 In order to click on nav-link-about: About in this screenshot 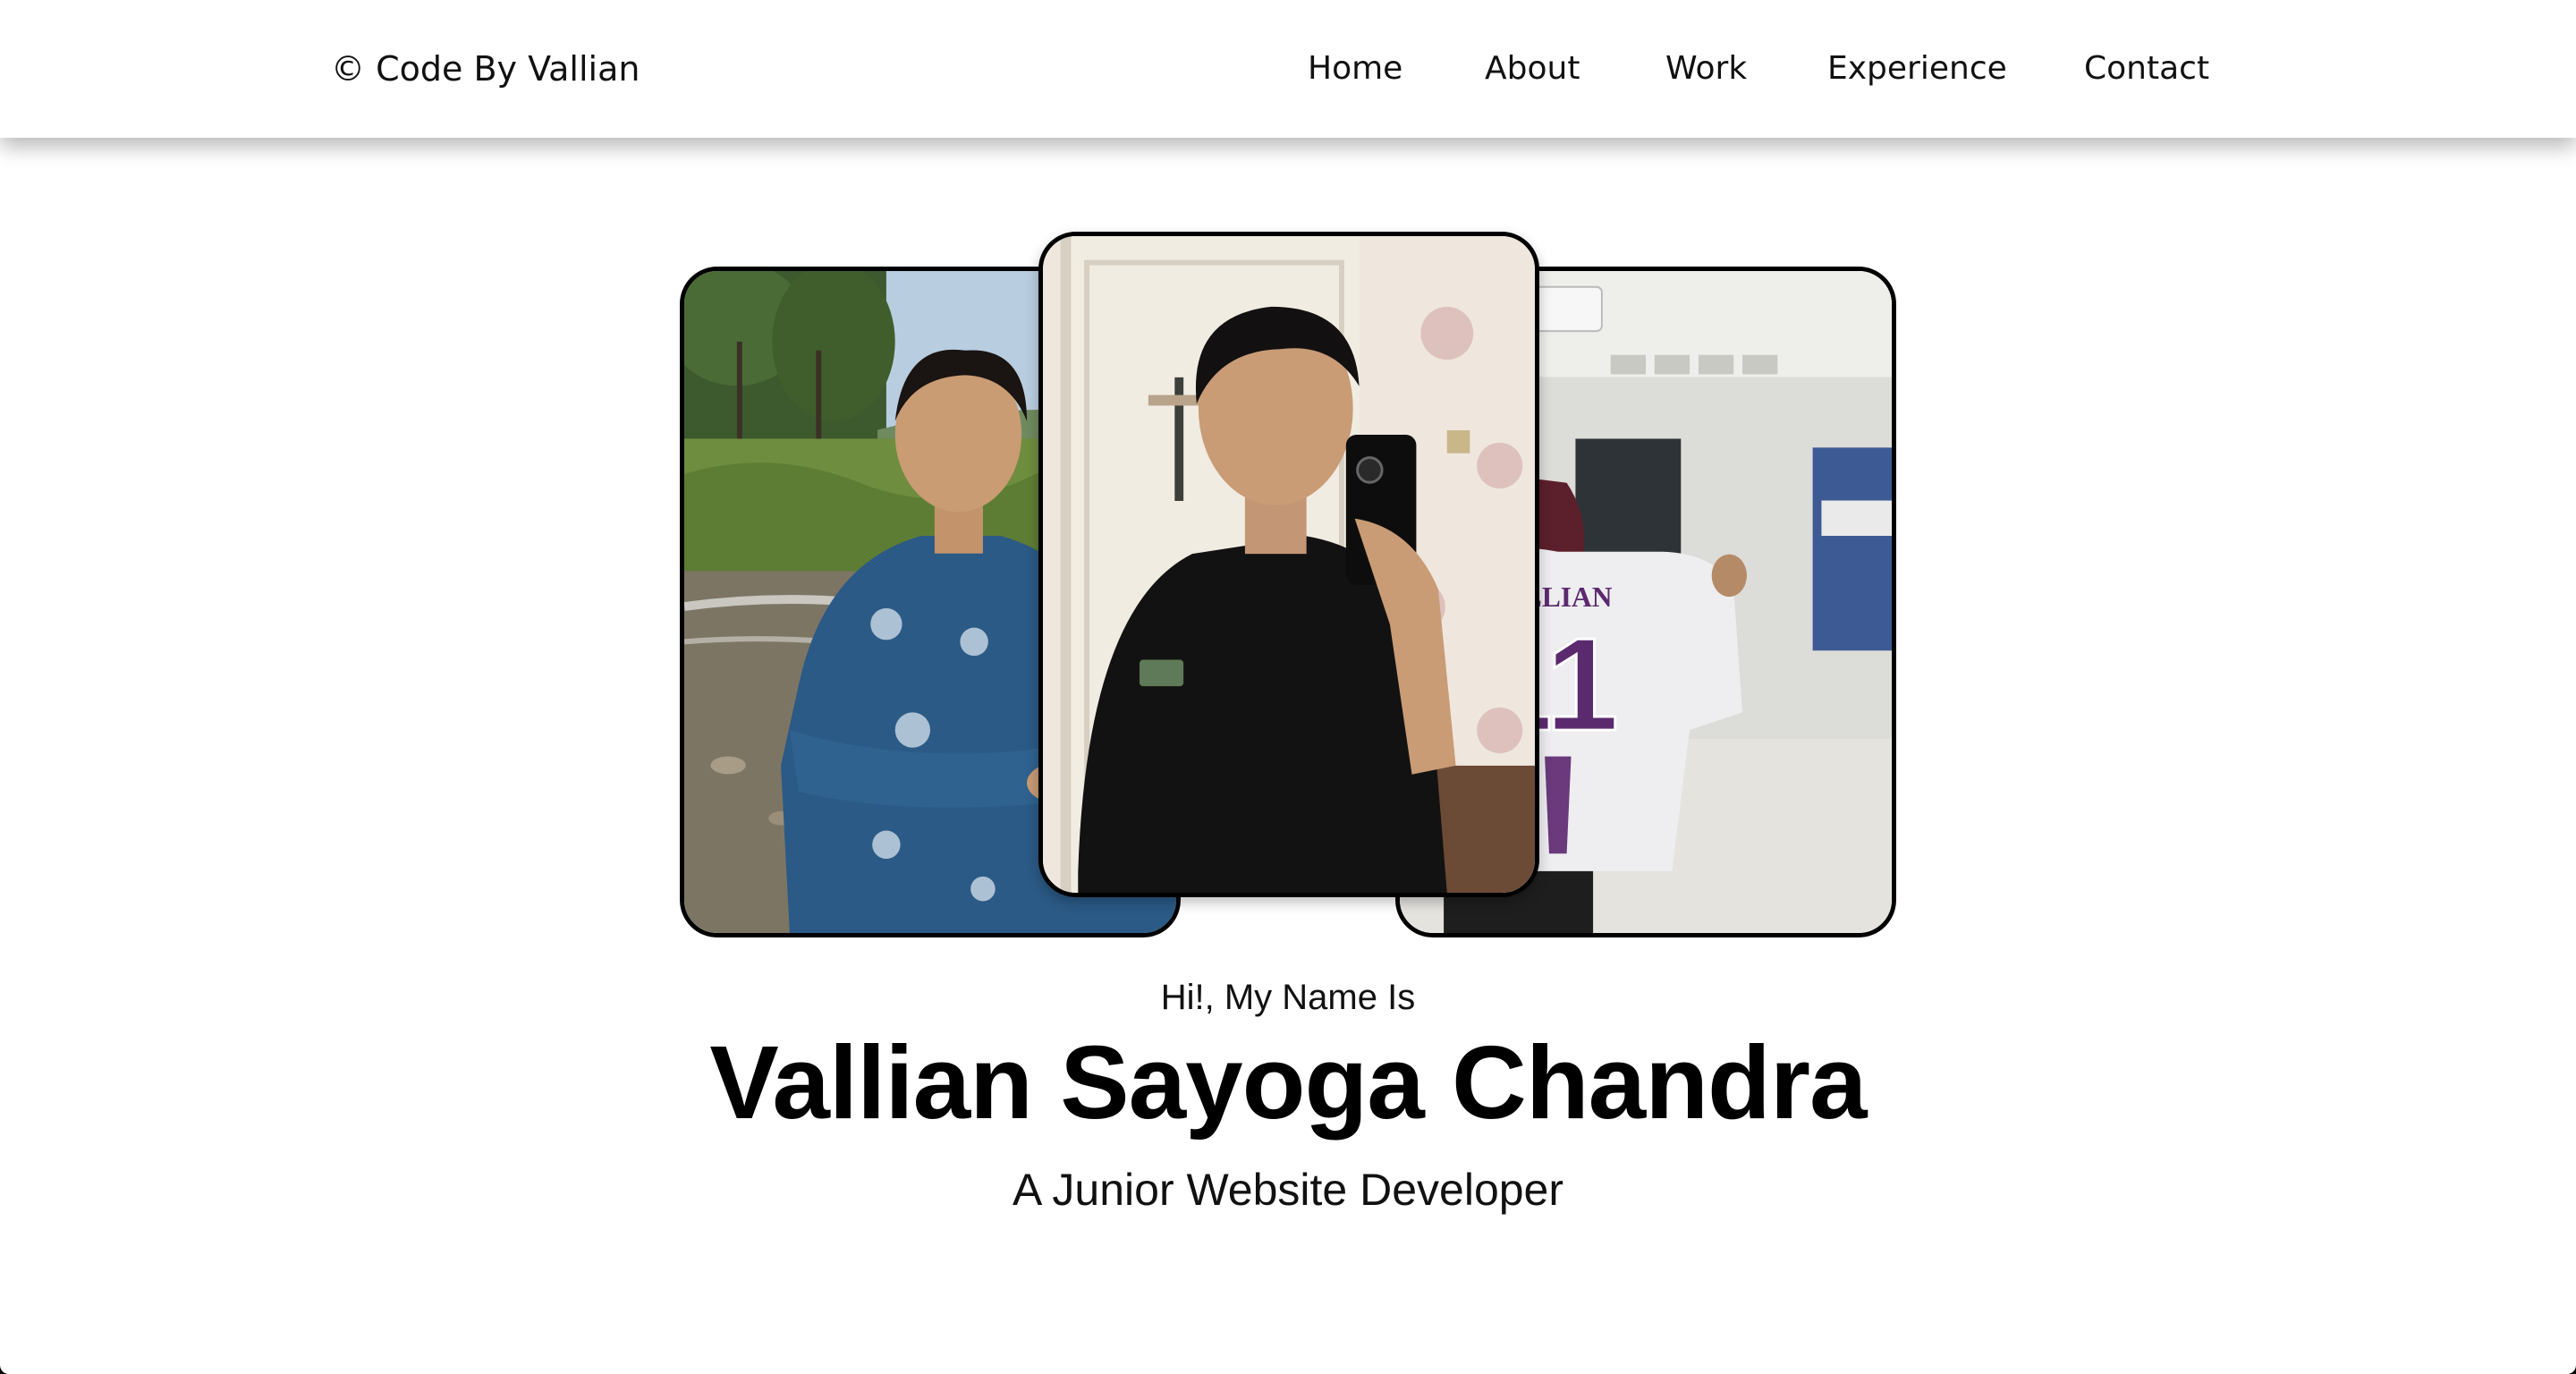, I will do `click(1532, 69)`.